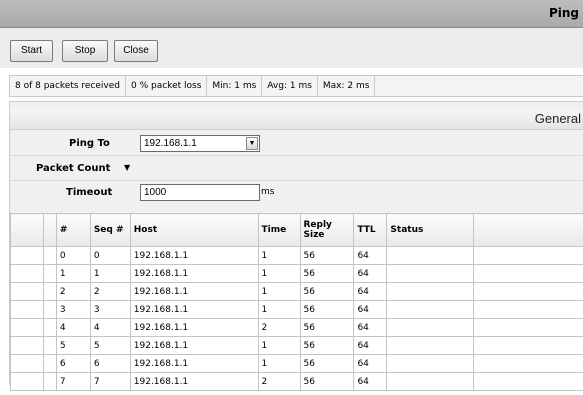 Image resolution: width=583 pixels, height=395 pixels. I want to click on max-time-status: Max: 2 ms, so click(347, 86).